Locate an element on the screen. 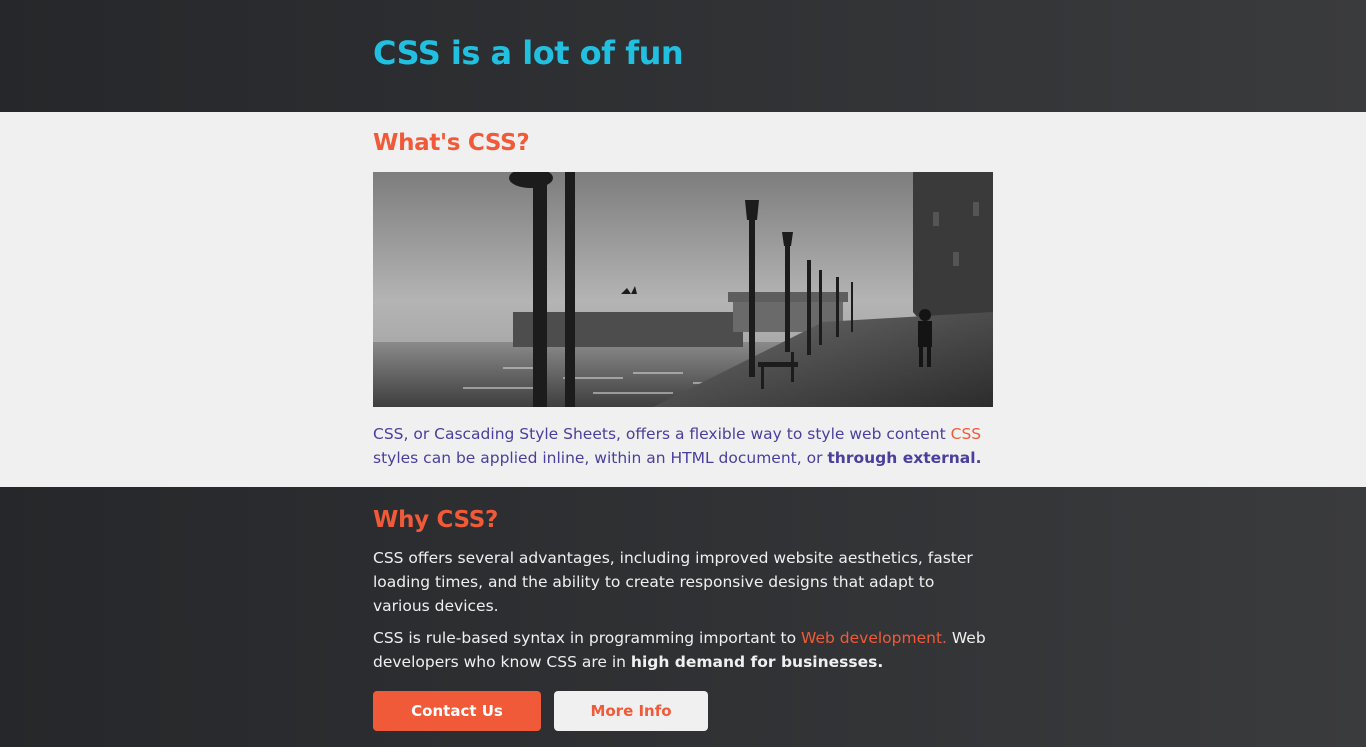  whats-css-heading: What's CSS? is located at coordinates (451, 143).